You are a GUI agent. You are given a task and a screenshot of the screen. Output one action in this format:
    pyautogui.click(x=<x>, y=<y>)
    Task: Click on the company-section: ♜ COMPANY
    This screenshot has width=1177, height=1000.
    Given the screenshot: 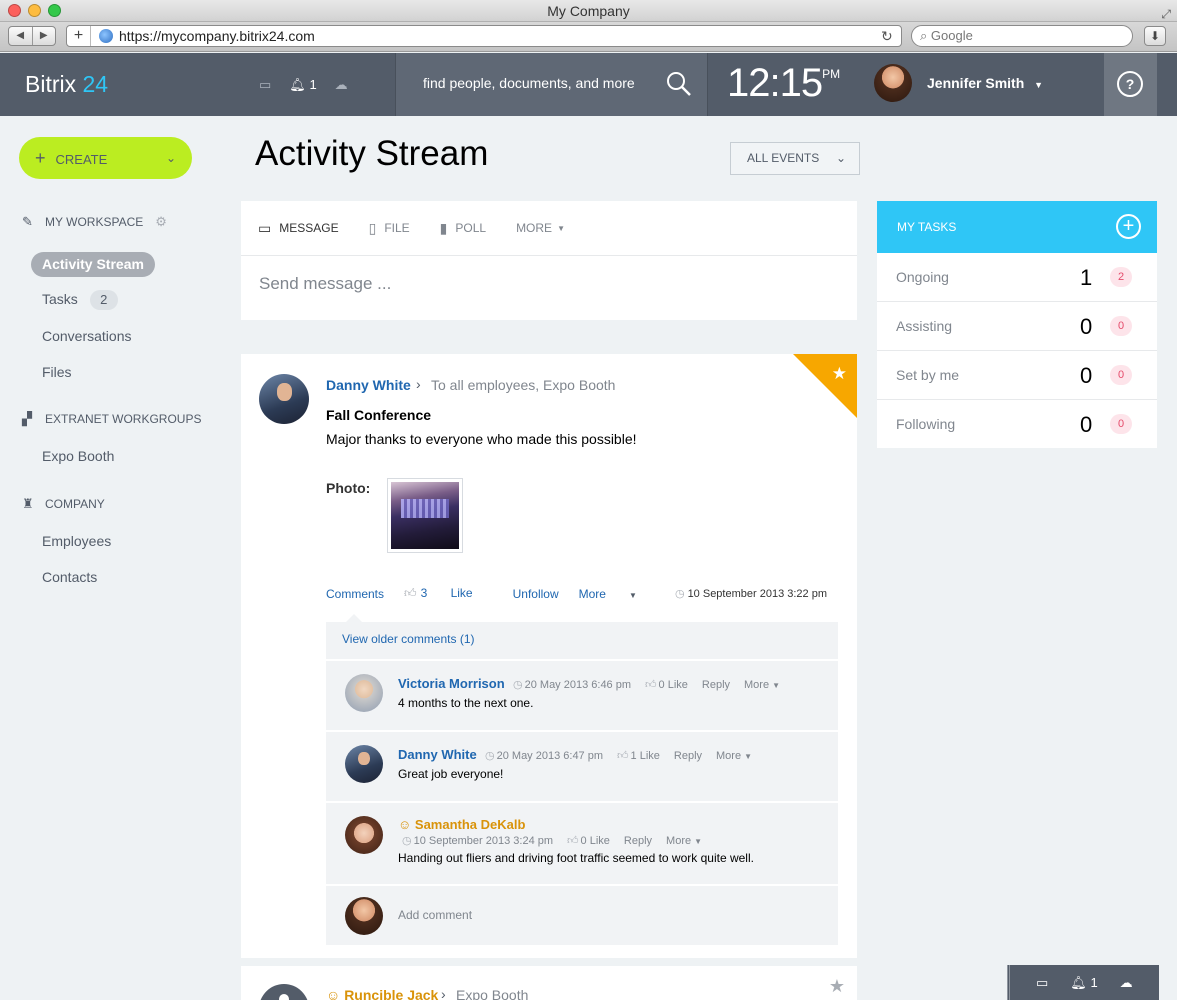 What is the action you would take?
    pyautogui.click(x=63, y=504)
    